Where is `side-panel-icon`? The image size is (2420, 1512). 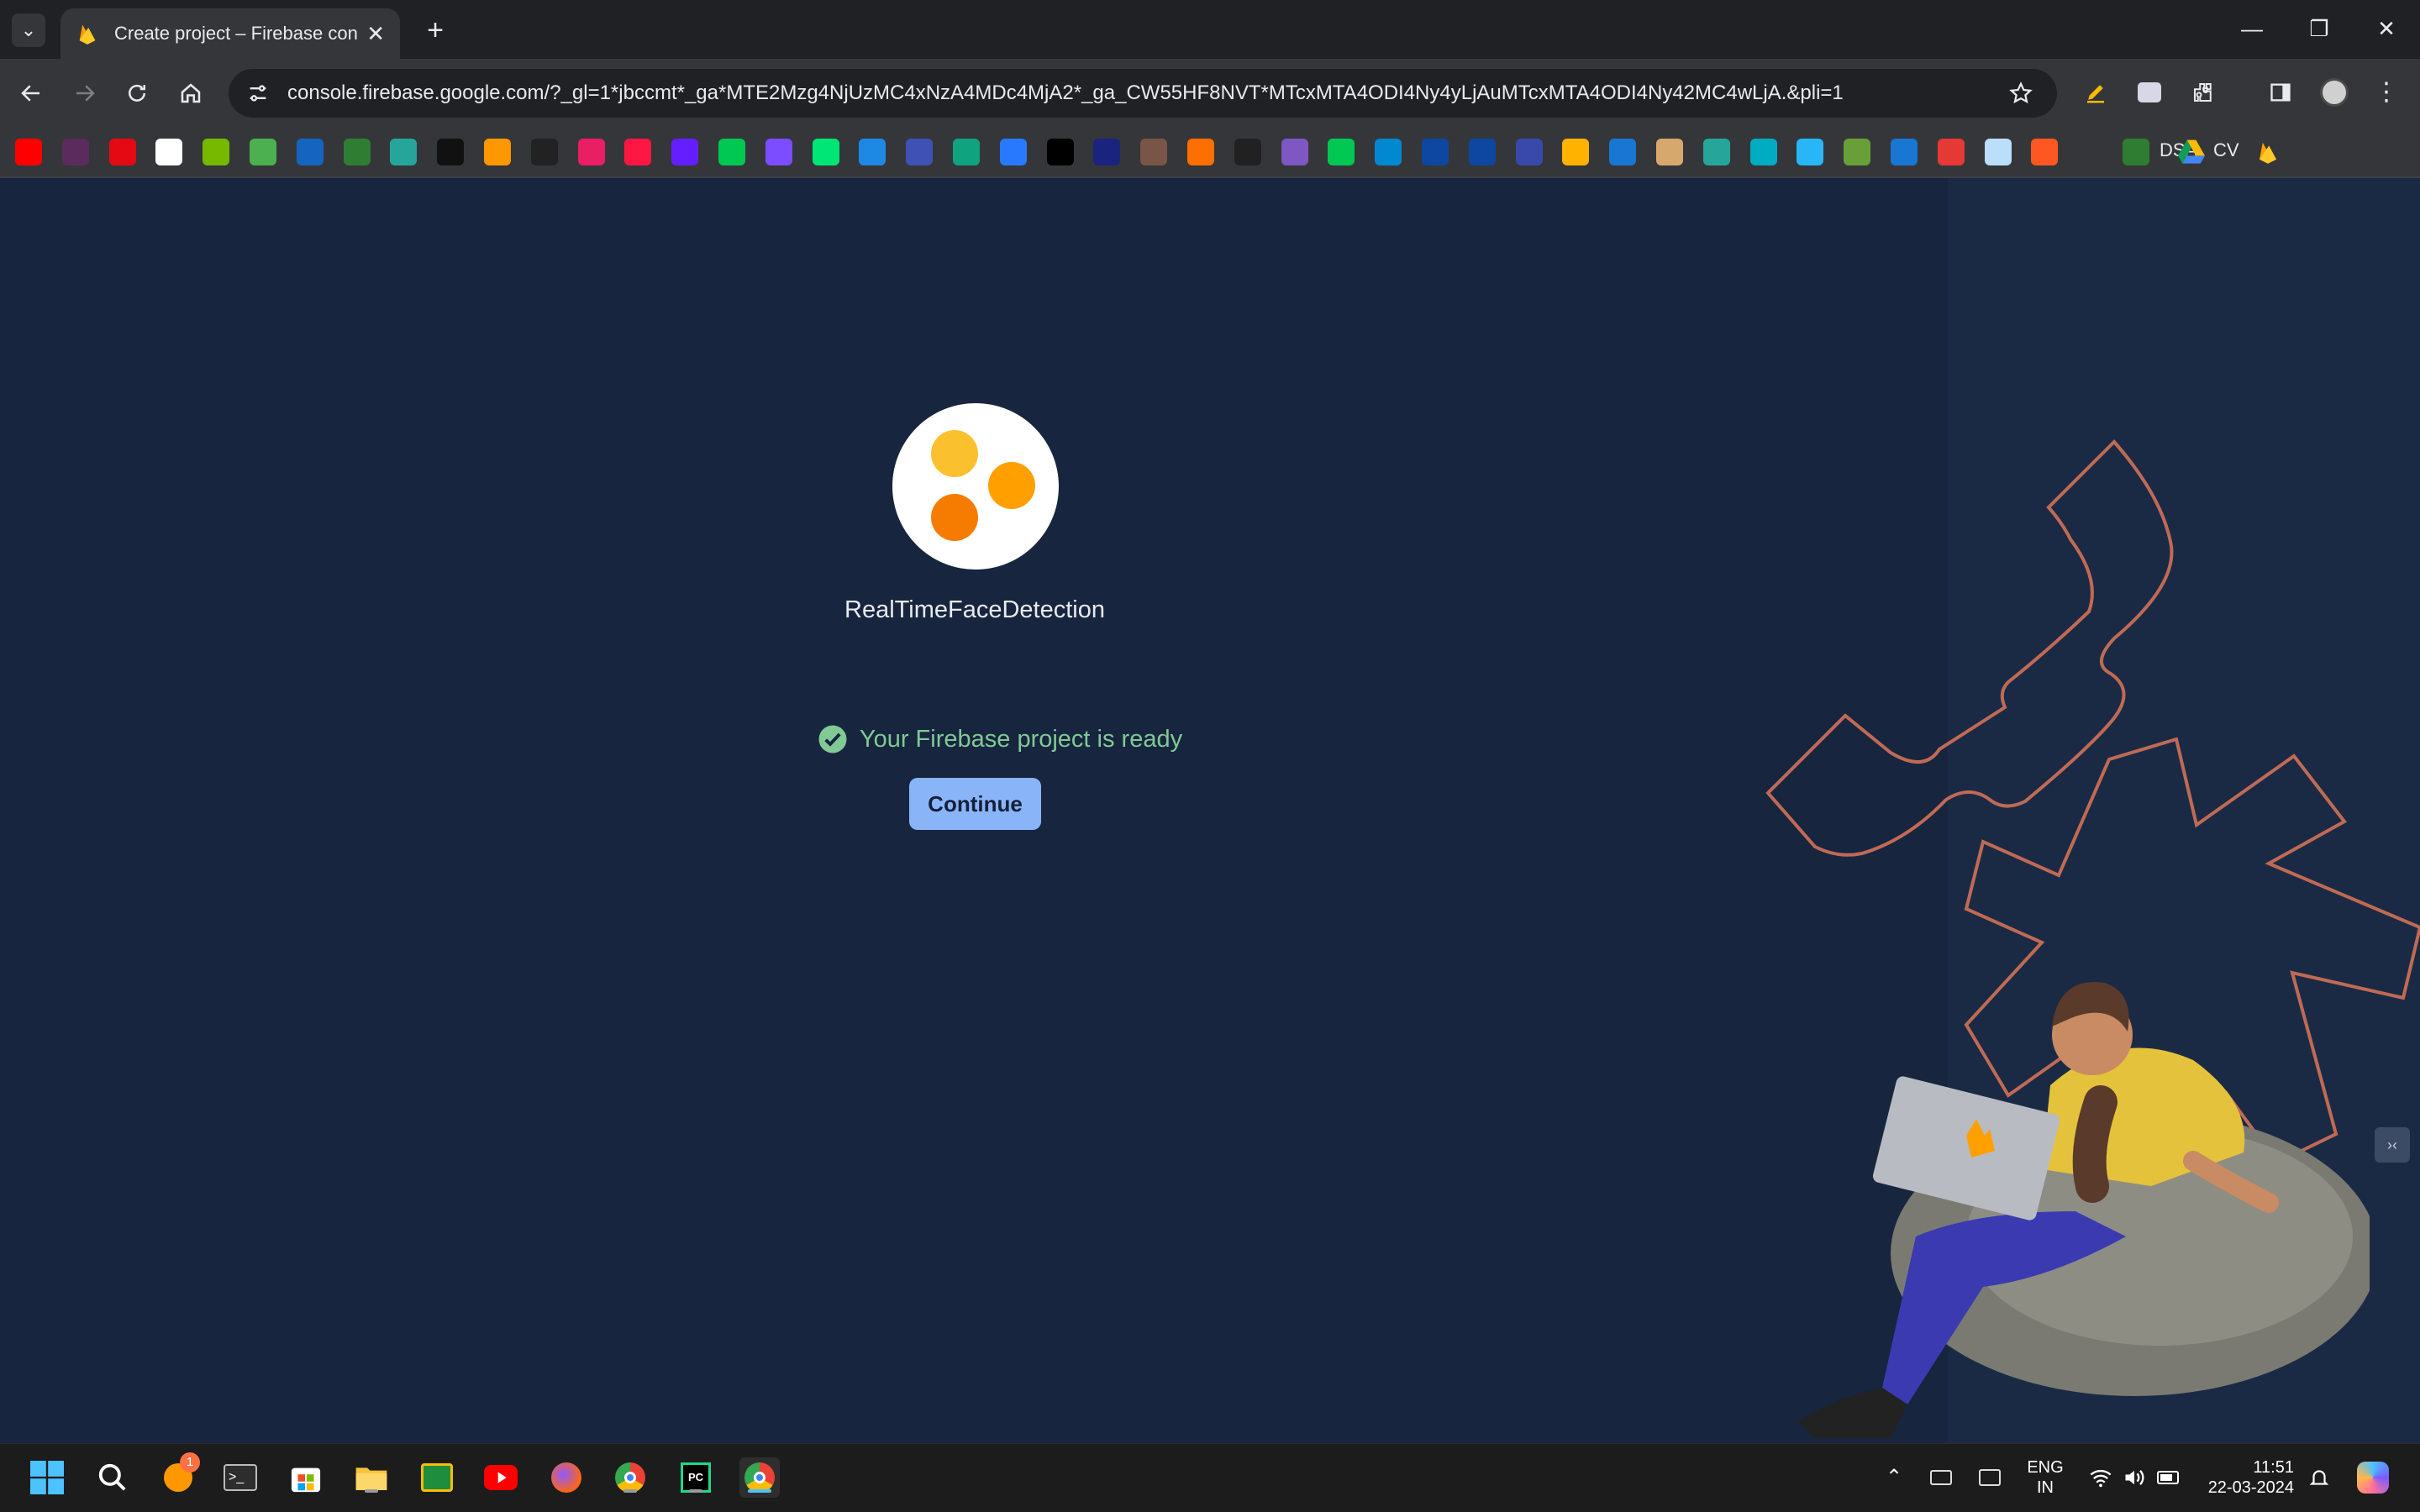
side-panel-icon is located at coordinates (2280, 92).